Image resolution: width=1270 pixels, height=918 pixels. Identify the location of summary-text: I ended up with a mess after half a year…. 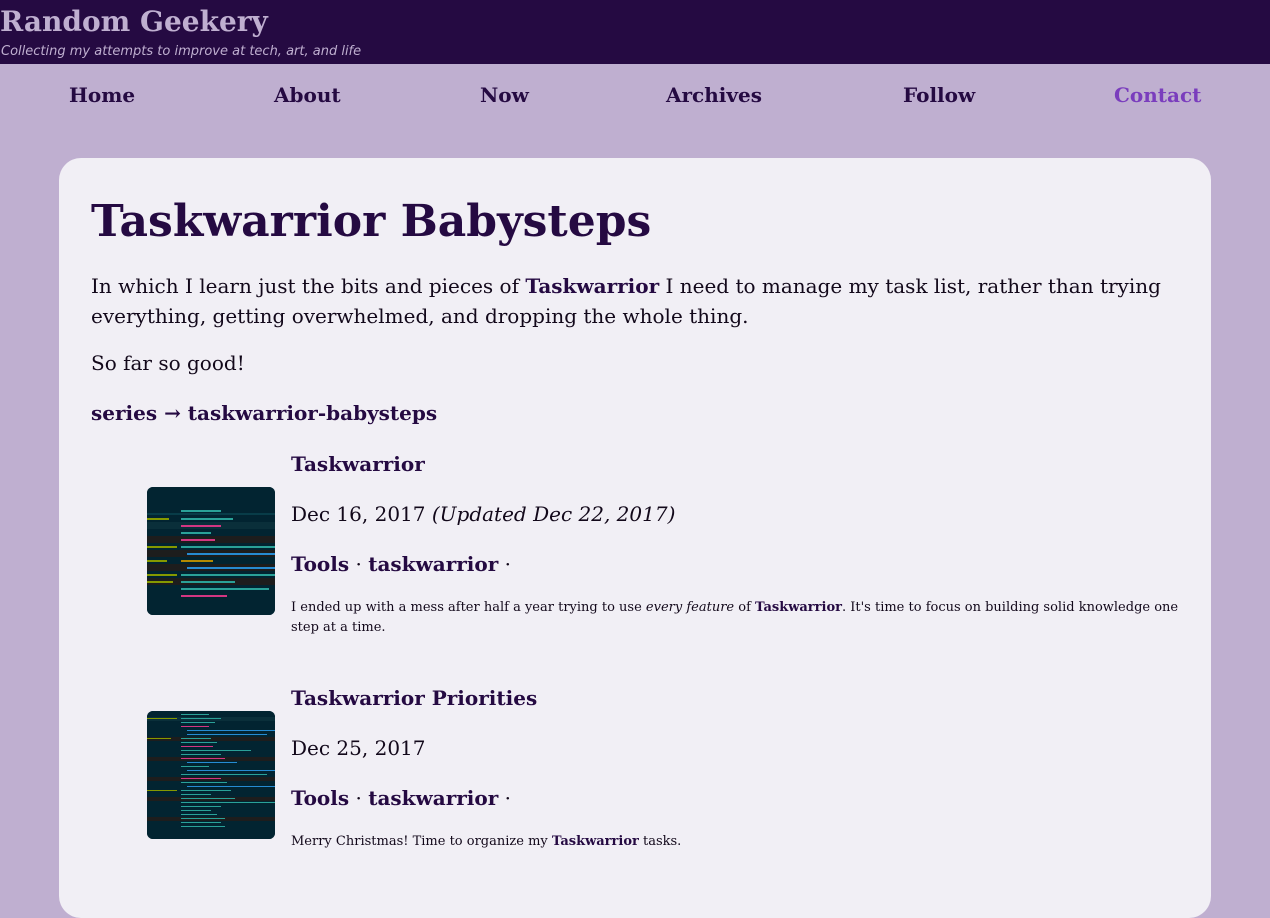
(468, 607).